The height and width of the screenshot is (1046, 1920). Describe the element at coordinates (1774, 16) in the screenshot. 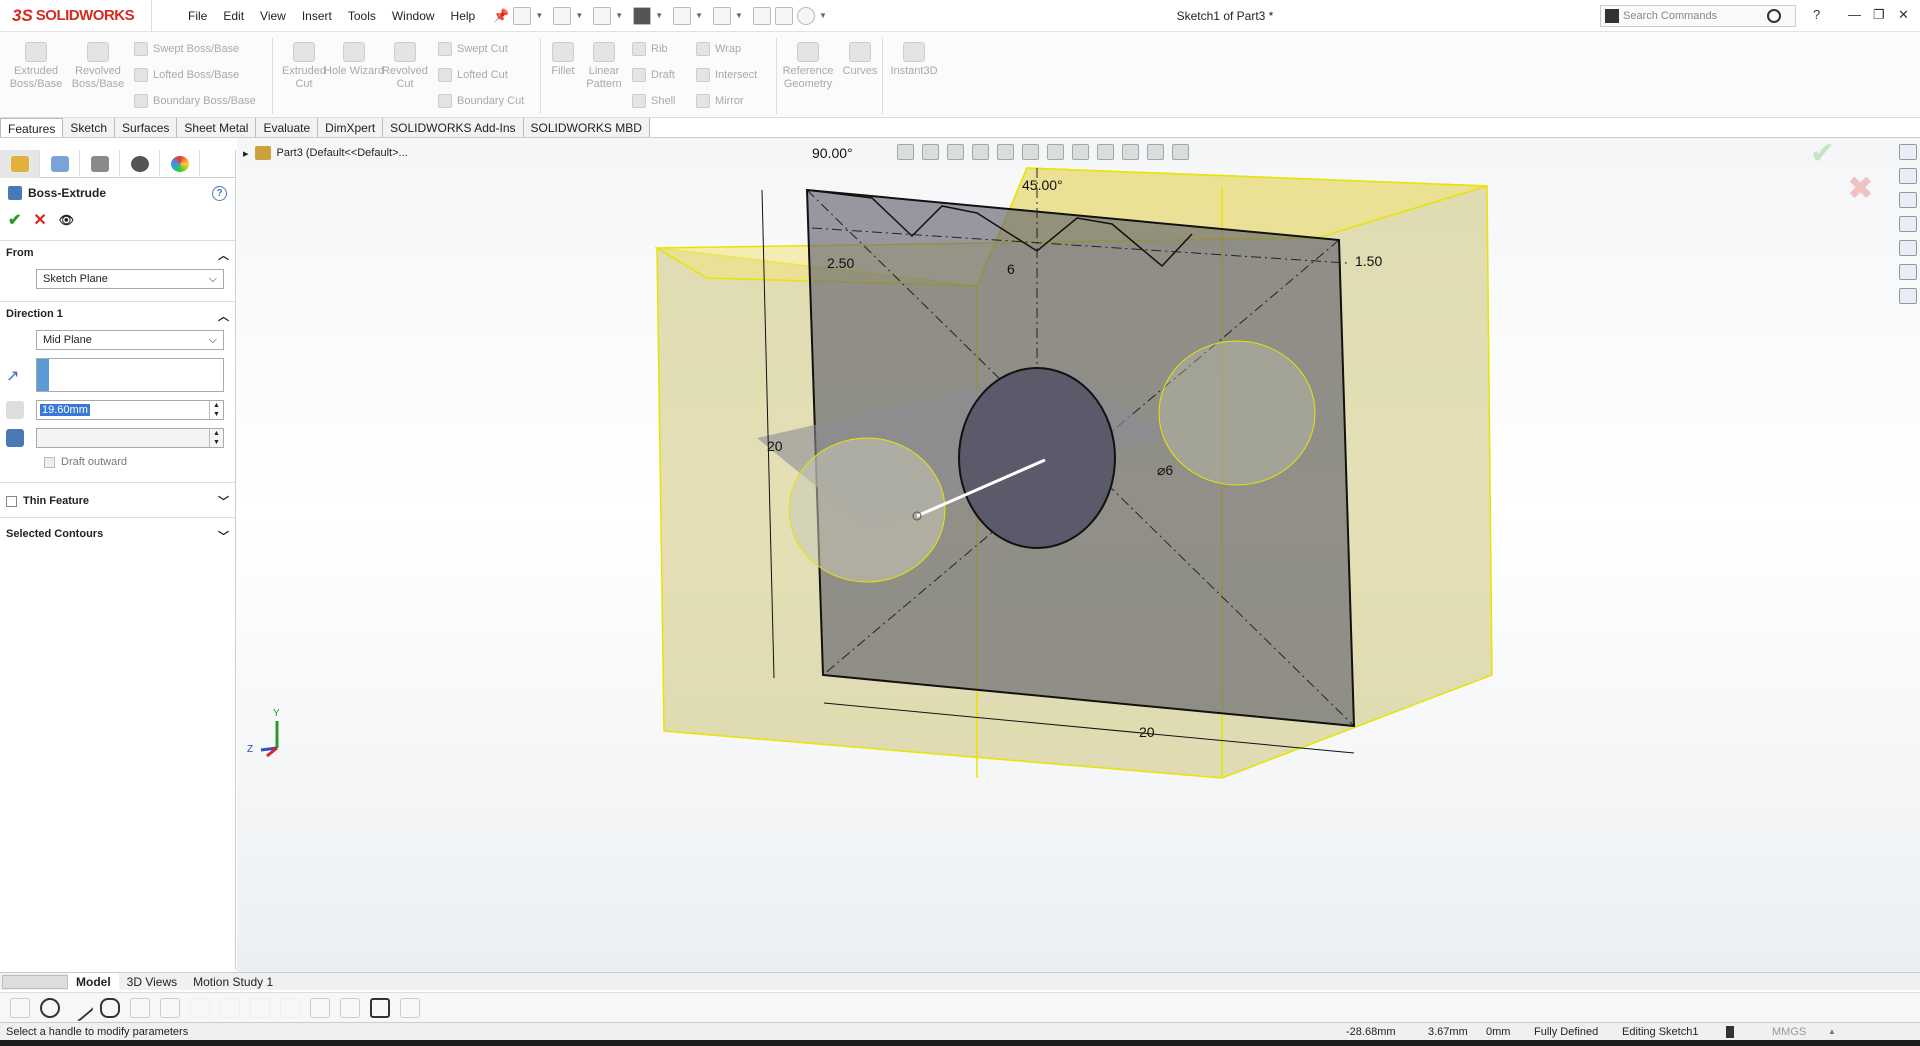

I see `search-icon` at that location.